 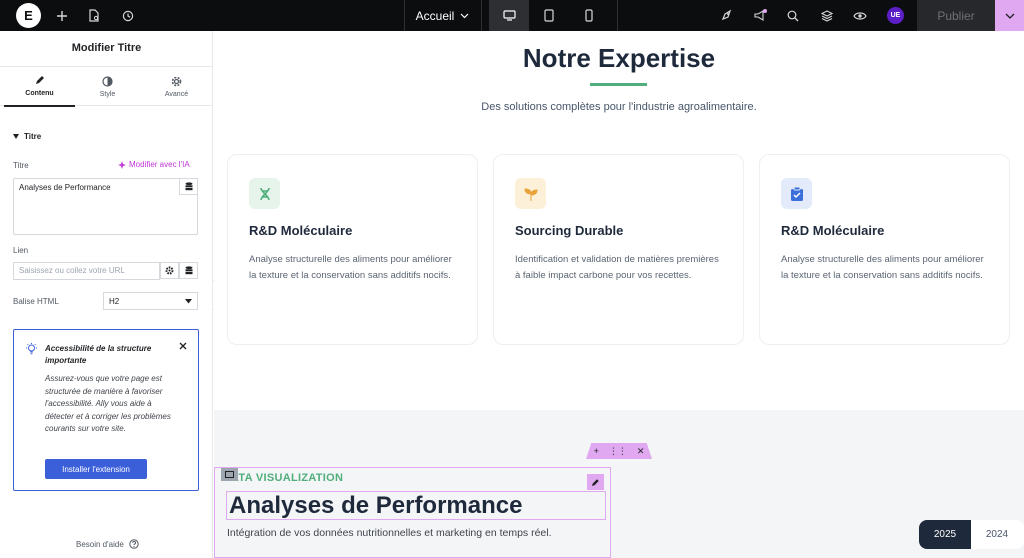 I want to click on layers-icon, so click(x=827, y=15).